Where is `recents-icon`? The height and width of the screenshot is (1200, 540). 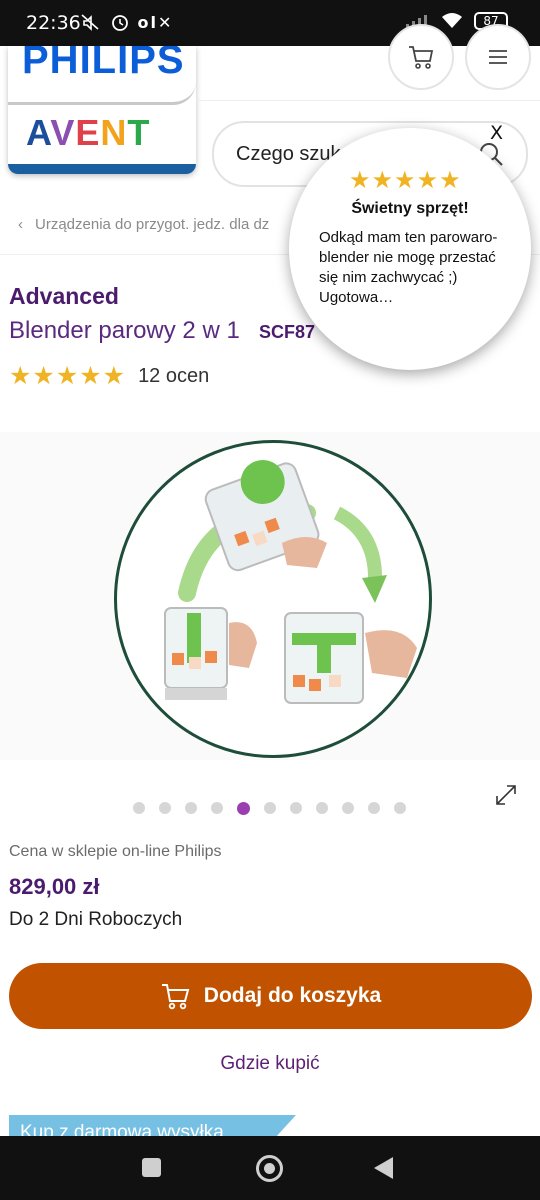 recents-icon is located at coordinates (151, 1167).